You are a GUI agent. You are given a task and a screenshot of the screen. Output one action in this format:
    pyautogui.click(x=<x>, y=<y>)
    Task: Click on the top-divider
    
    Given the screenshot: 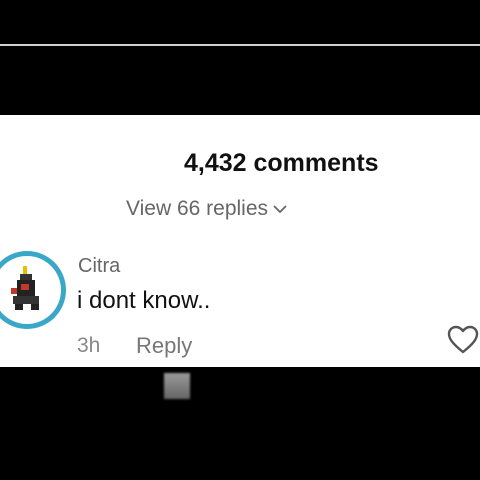 What is the action you would take?
    pyautogui.click(x=240, y=45)
    